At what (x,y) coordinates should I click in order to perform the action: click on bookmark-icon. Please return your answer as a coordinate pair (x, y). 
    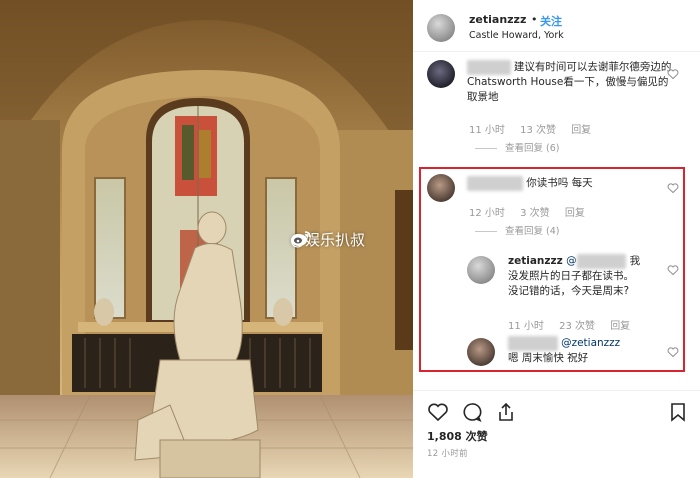
    Looking at the image, I should click on (678, 412).